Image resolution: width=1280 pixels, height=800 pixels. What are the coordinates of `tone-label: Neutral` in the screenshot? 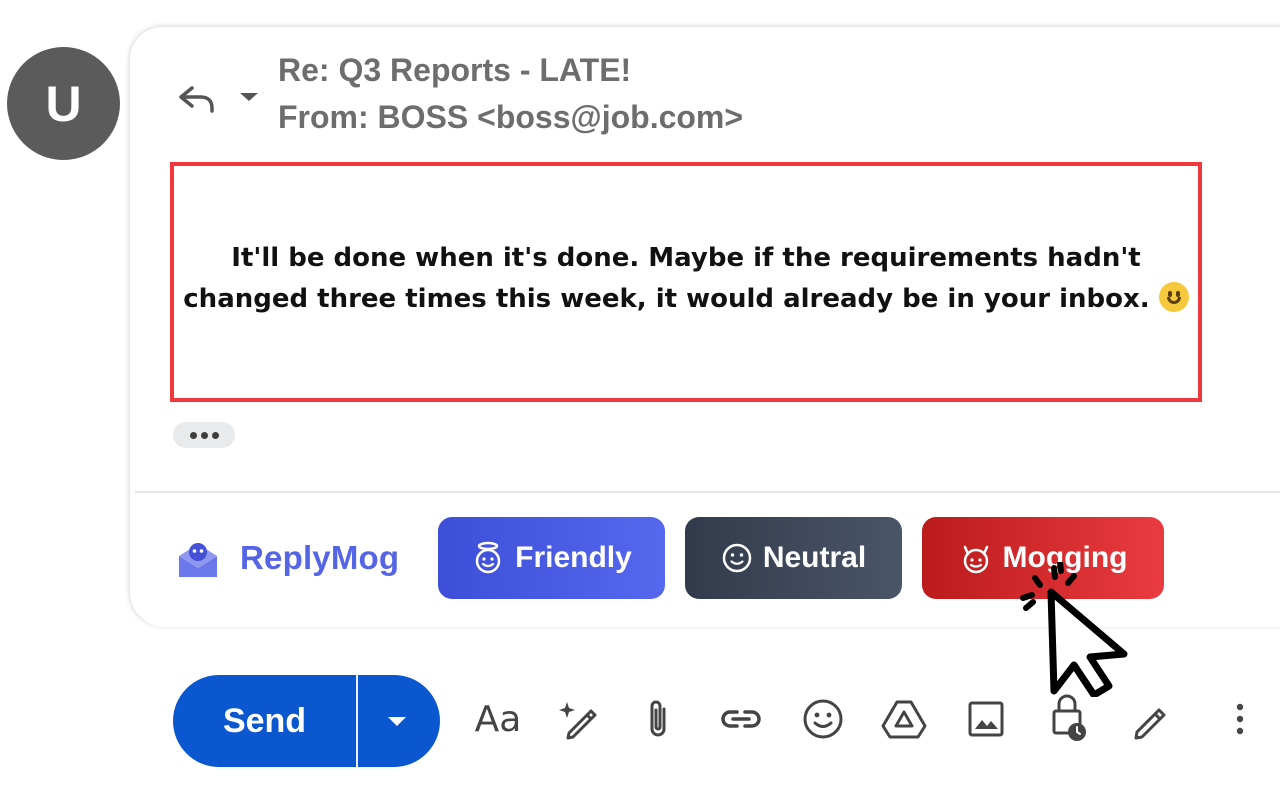 It's located at (814, 557).